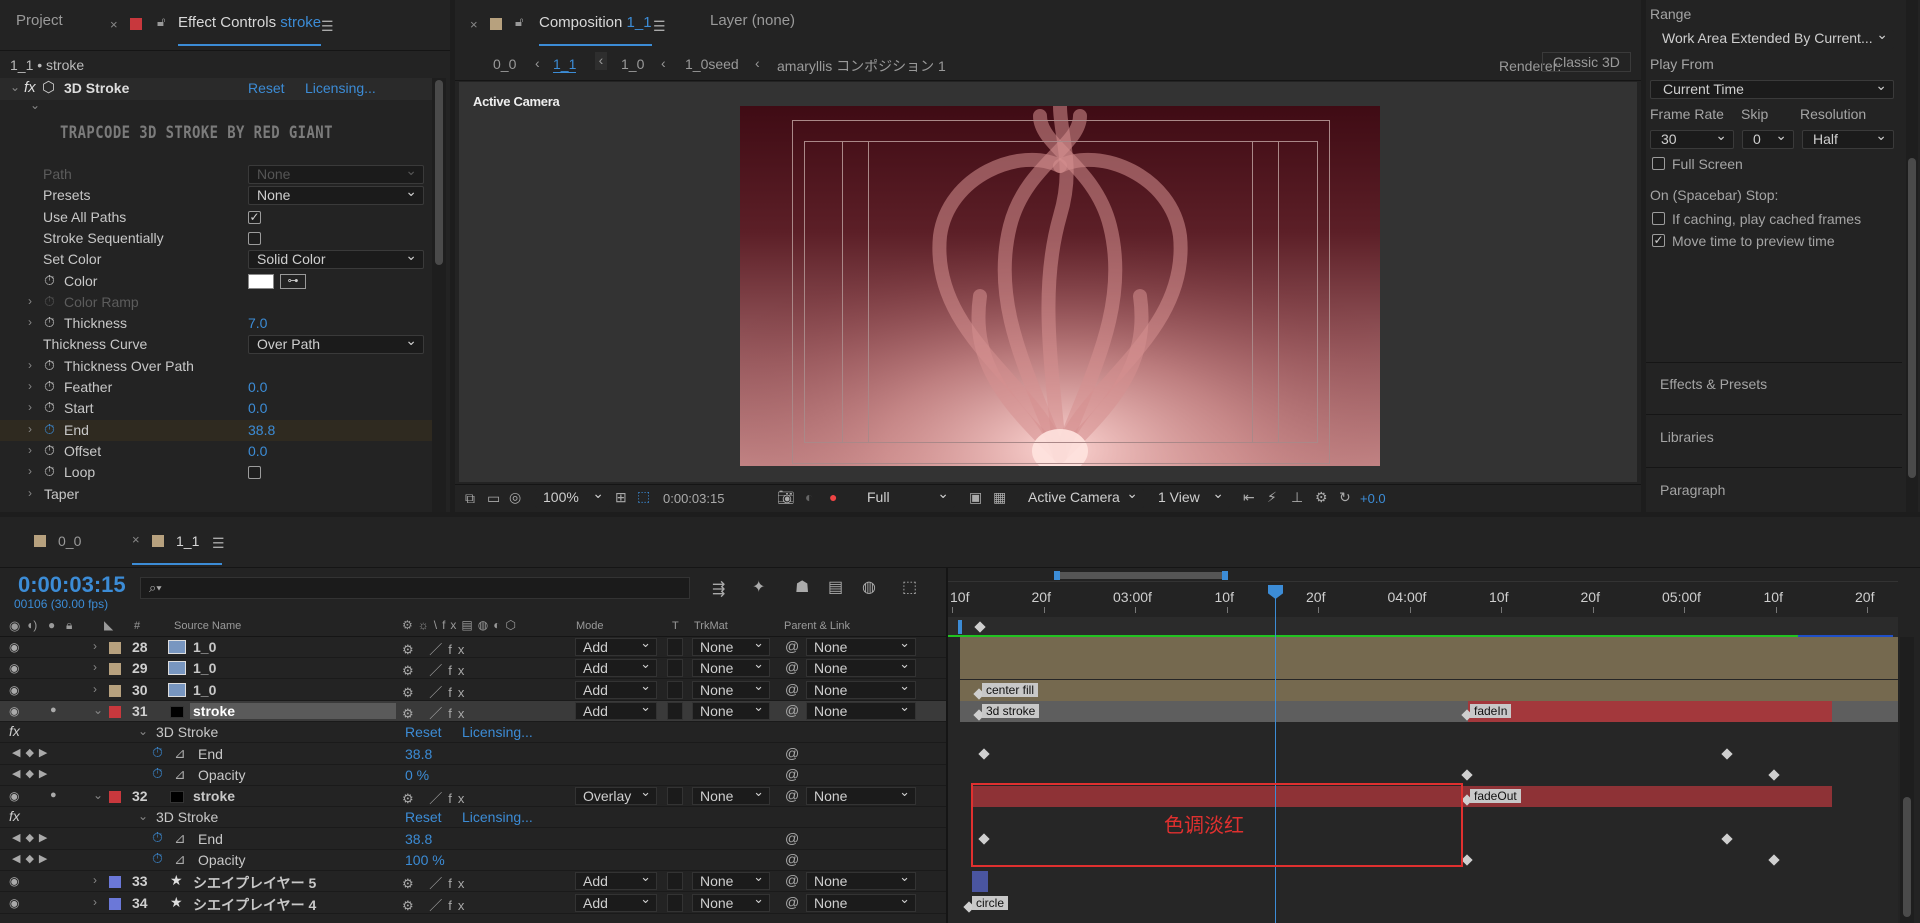 The width and height of the screenshot is (1920, 923). What do you see at coordinates (975, 497) in the screenshot?
I see `roi-icon: ▣` at bounding box center [975, 497].